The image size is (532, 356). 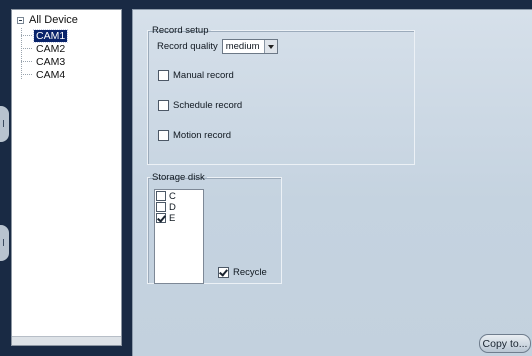 I want to click on schedule-record-label: Schedule record, so click(x=208, y=105).